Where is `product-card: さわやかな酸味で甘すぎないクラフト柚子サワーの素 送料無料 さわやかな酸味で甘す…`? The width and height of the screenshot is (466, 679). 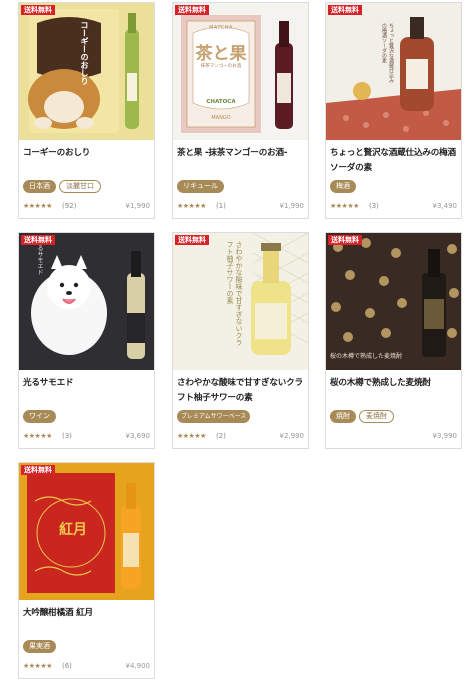
product-card: さわやかな酸味で甘すぎないクラフト柚子サワーの素 送料無料 さわやかな酸味で甘す… is located at coordinates (240, 340).